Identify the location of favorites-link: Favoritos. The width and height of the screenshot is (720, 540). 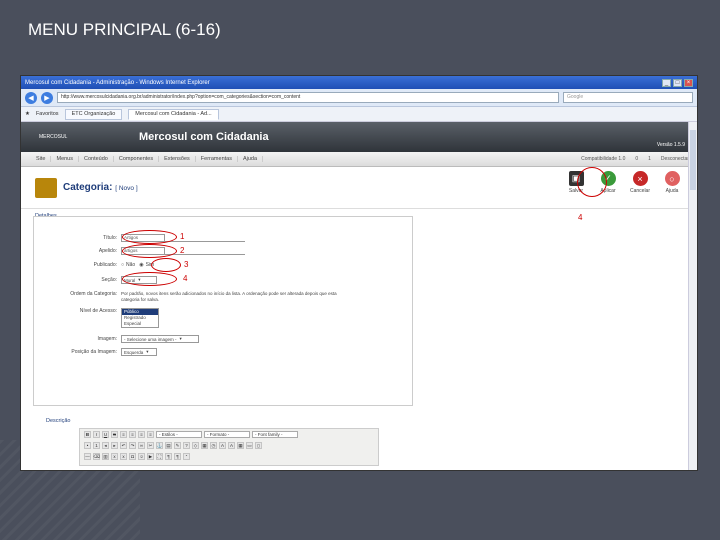
(47, 114).